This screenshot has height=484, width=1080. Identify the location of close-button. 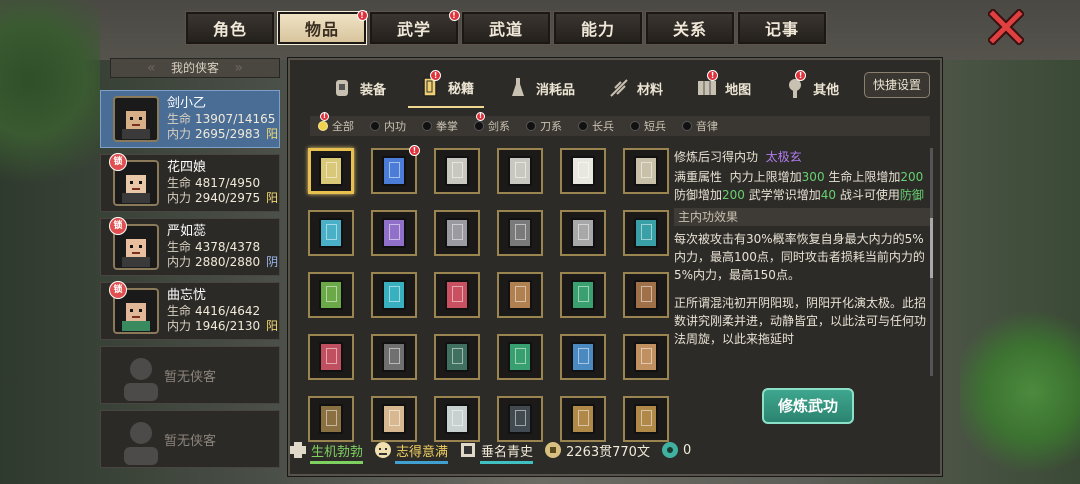
(1006, 27).